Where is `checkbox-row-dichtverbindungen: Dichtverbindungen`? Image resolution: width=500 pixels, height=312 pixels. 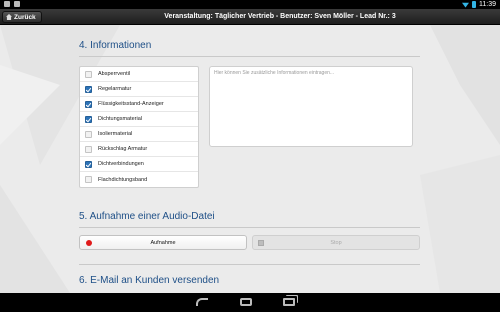 checkbox-row-dichtverbindungen: Dichtverbindungen is located at coordinates (139, 164).